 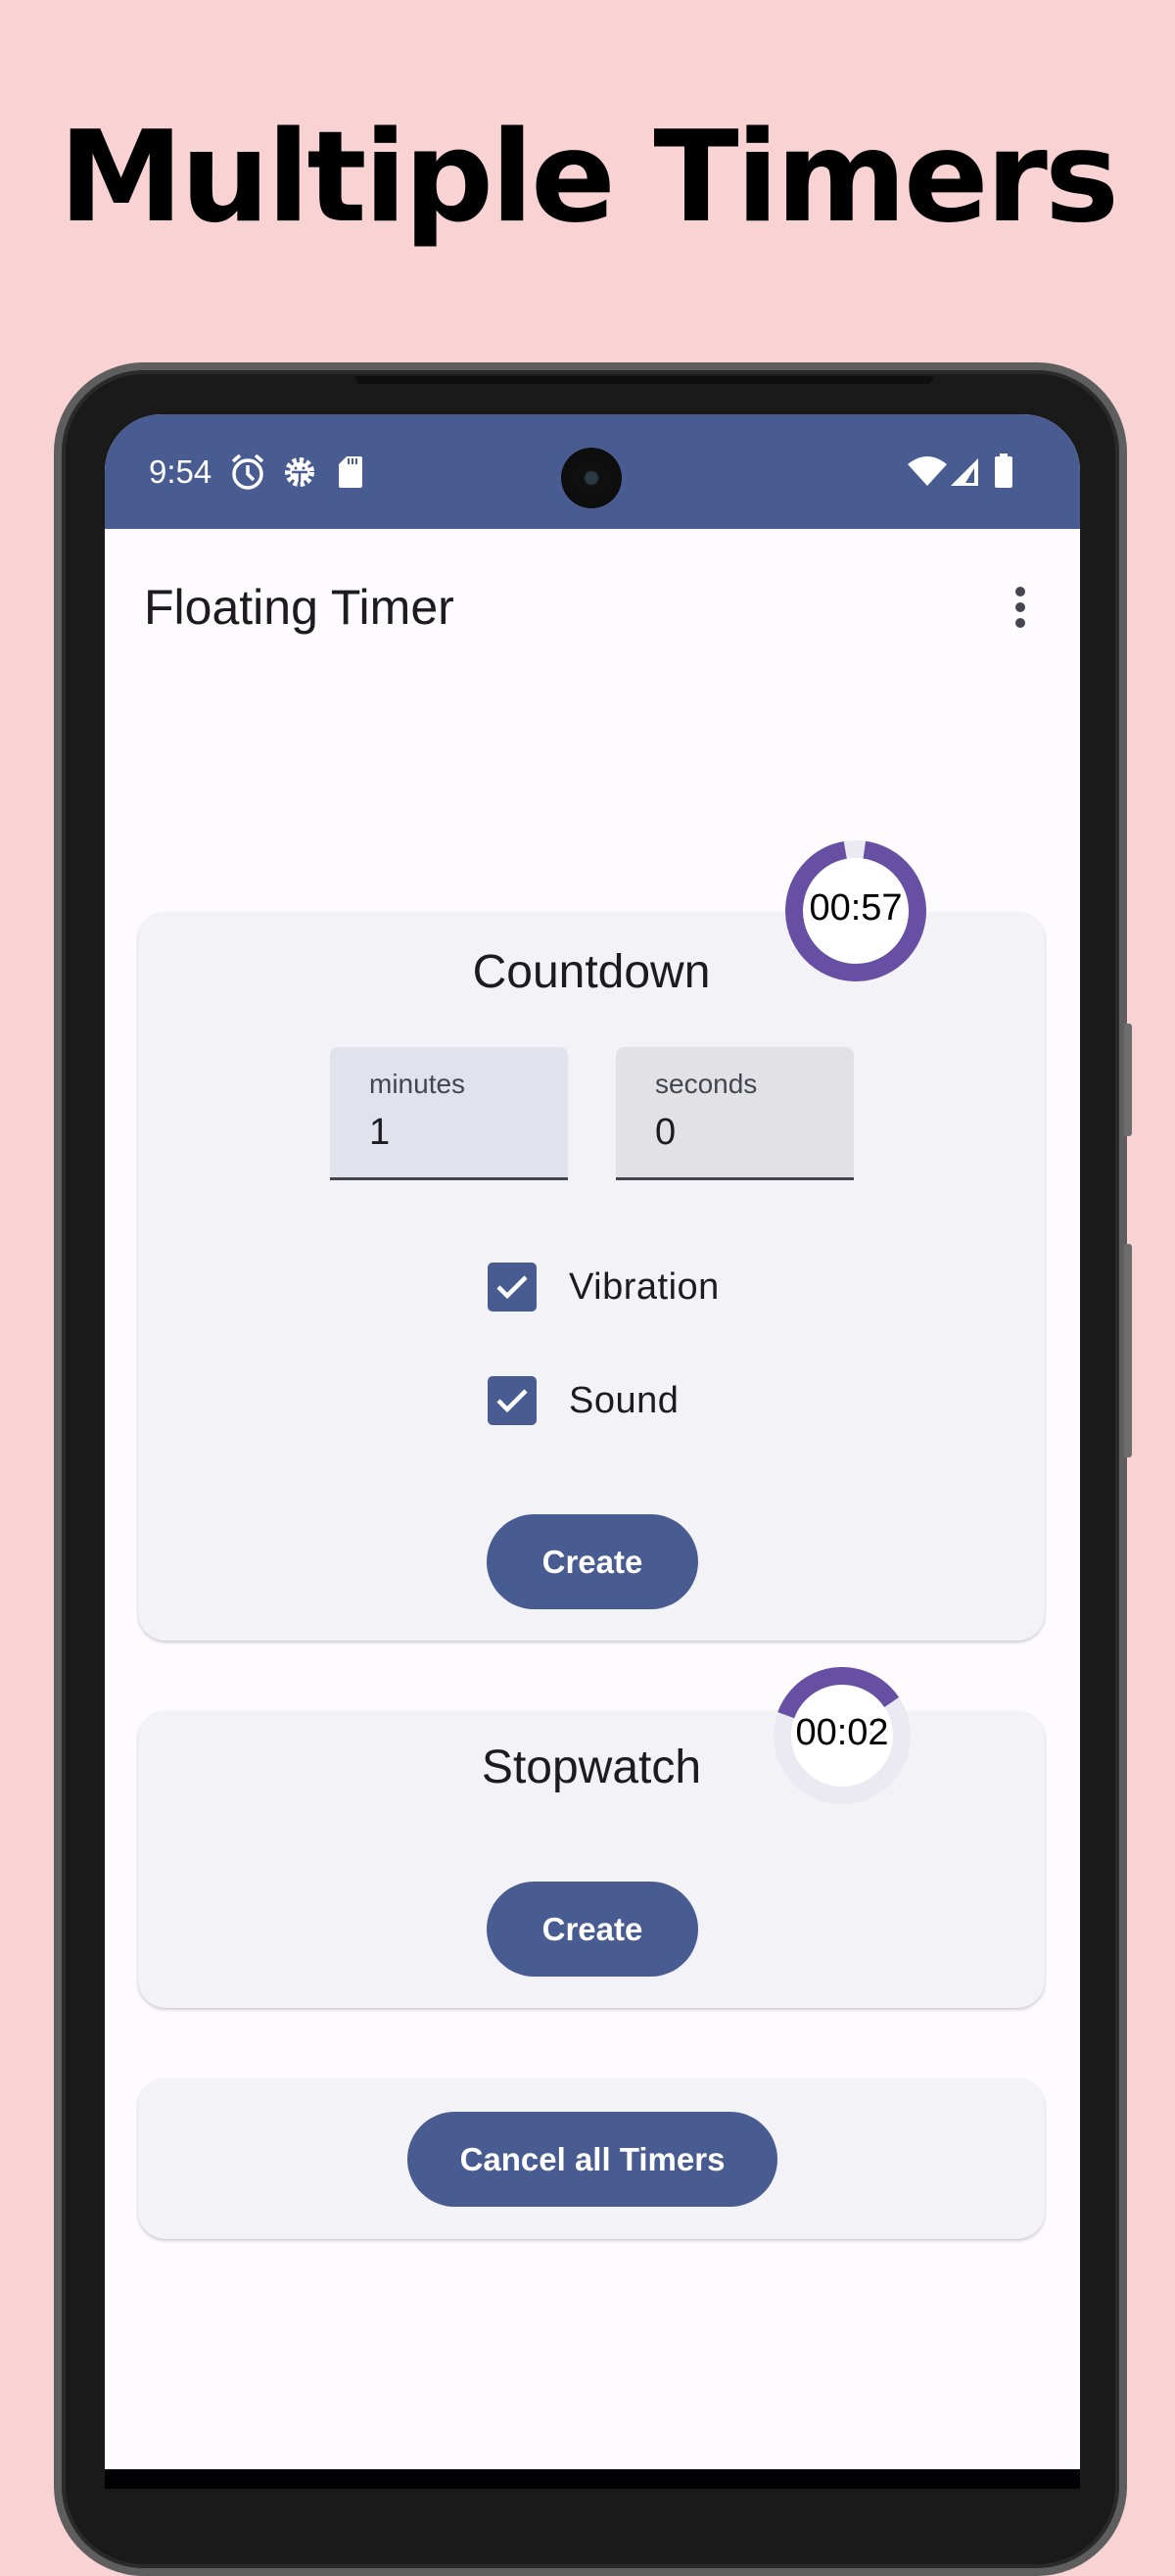 What do you see at coordinates (624, 1400) in the screenshot?
I see `sound-label: Sound` at bounding box center [624, 1400].